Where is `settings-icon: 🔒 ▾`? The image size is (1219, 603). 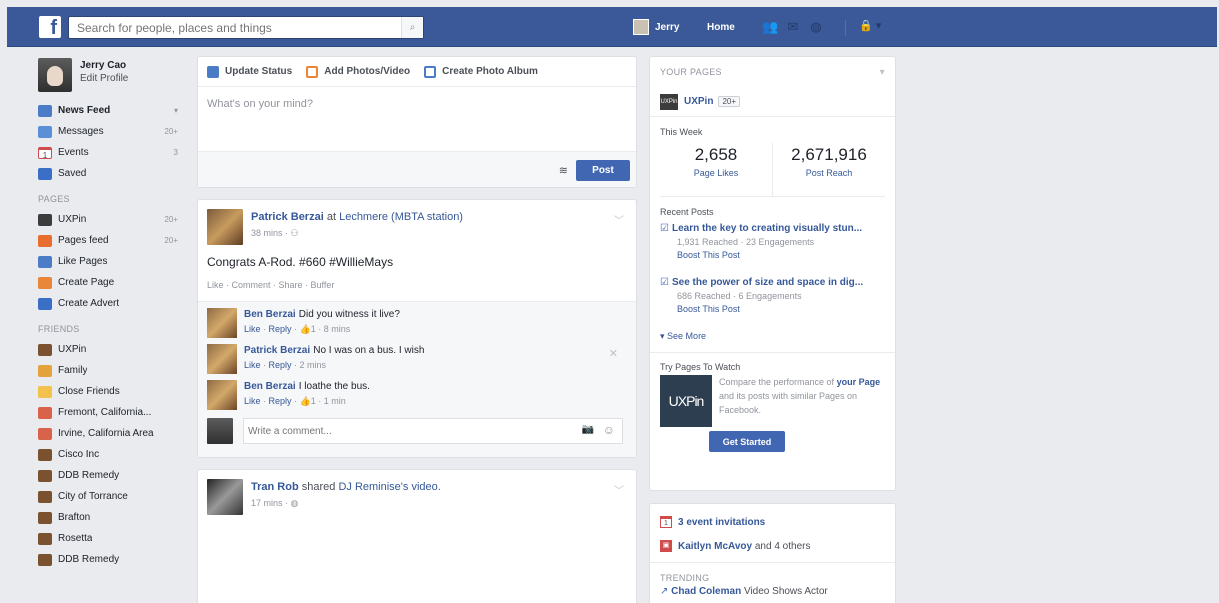
settings-icon: 🔒 ▾ is located at coordinates (870, 25).